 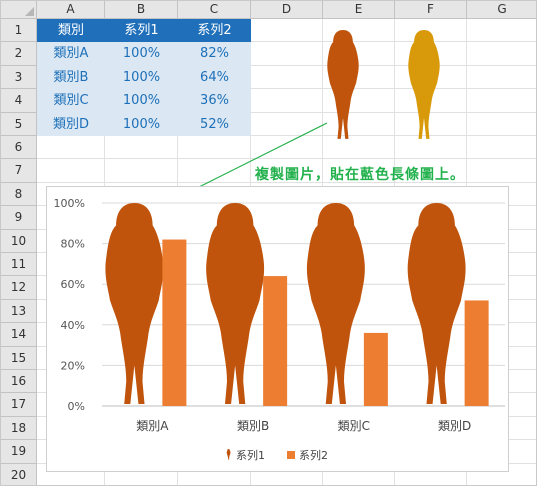 What do you see at coordinates (73, 244) in the screenshot?
I see `y-tick-label: 80%` at bounding box center [73, 244].